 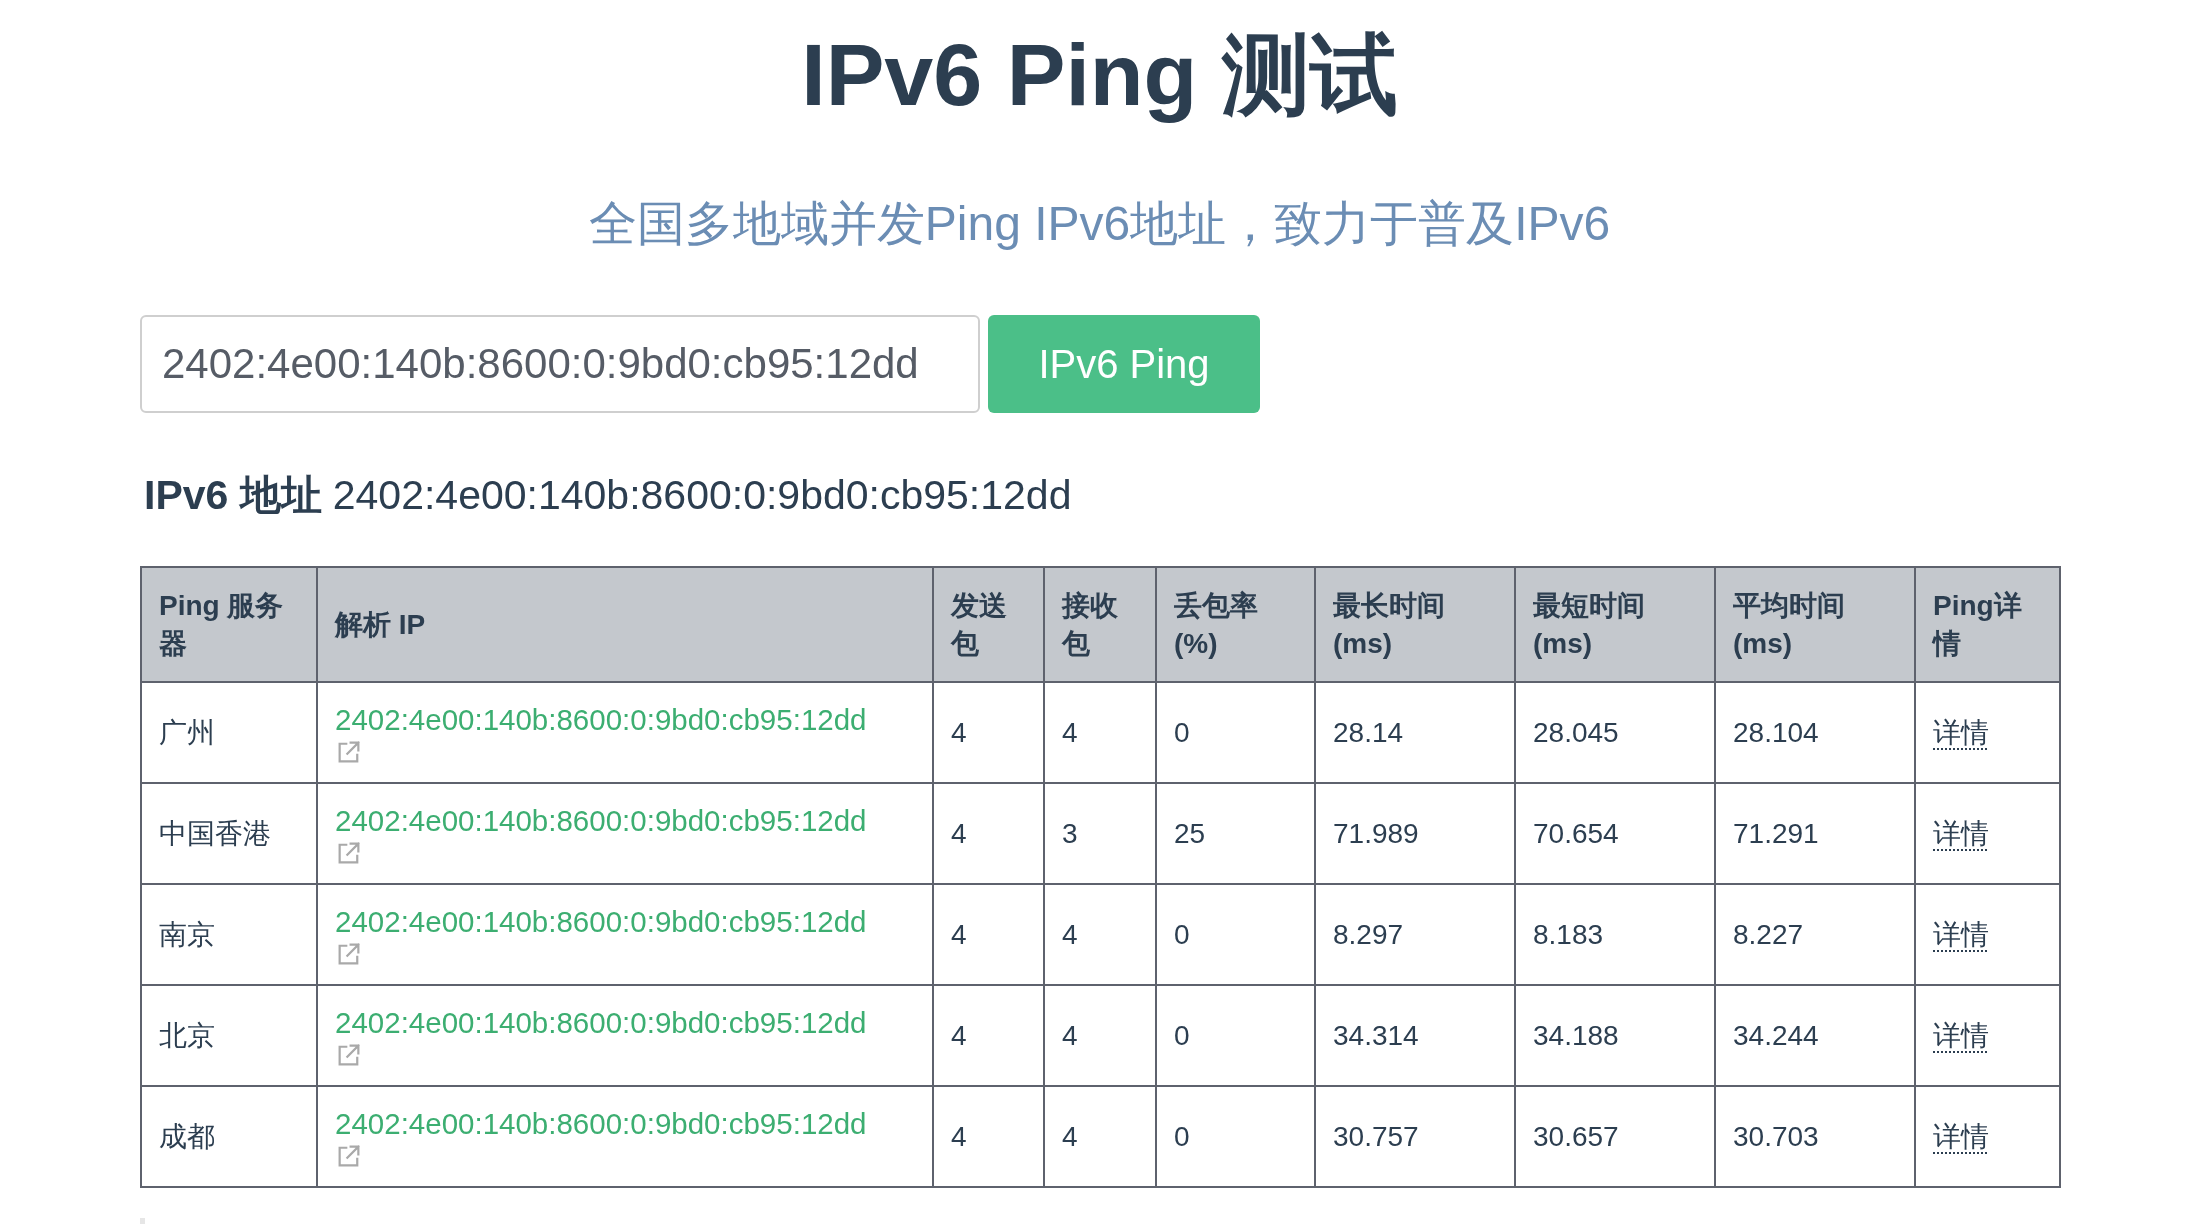 I want to click on column-header: 平均时间 (ms), so click(x=1815, y=624).